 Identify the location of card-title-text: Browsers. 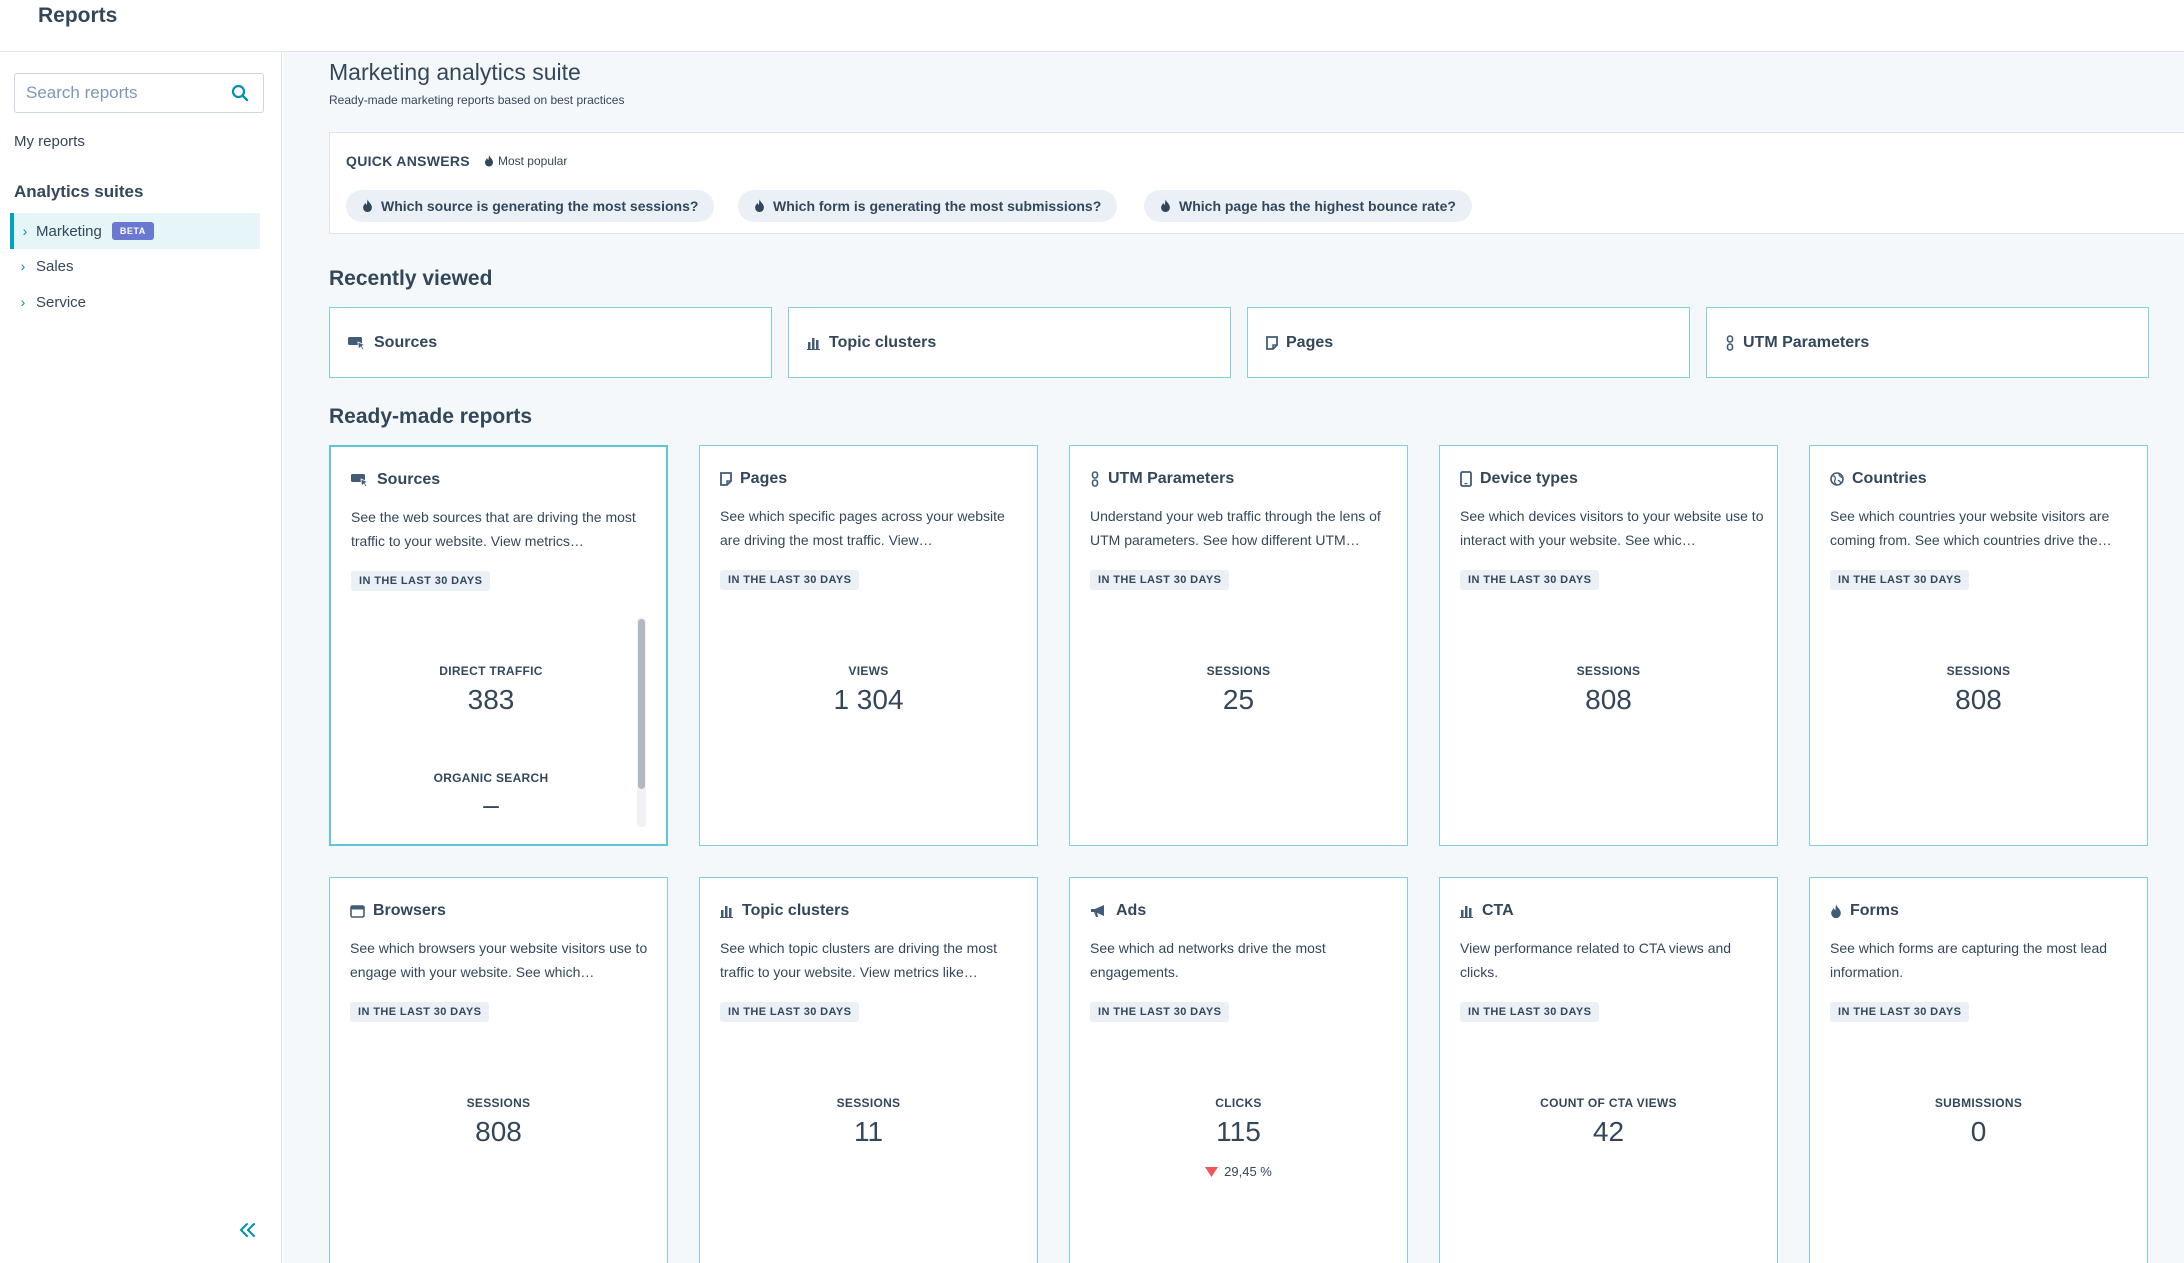
(409, 910).